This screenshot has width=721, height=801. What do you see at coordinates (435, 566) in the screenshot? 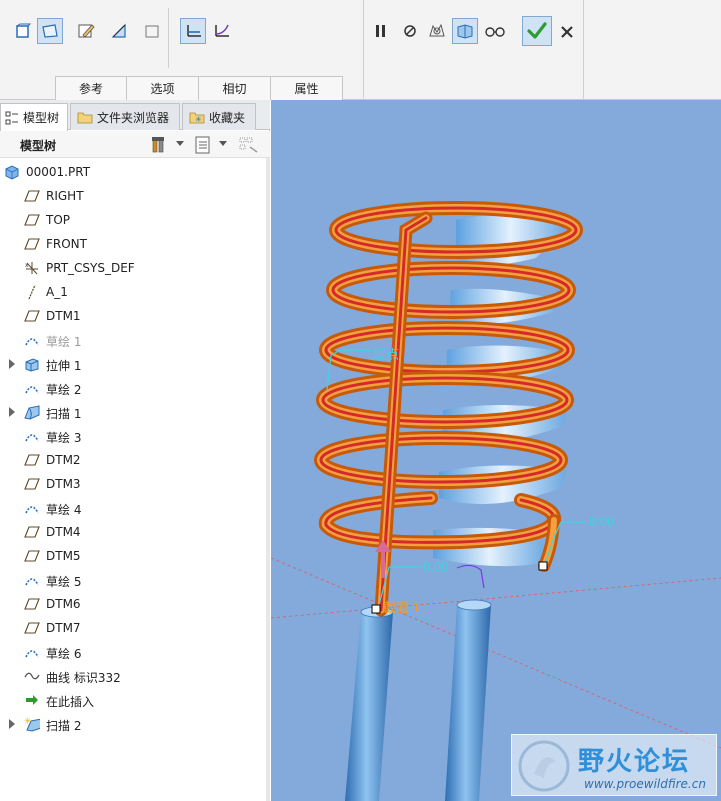
I see `dimension-value-bottom: 0.00` at bounding box center [435, 566].